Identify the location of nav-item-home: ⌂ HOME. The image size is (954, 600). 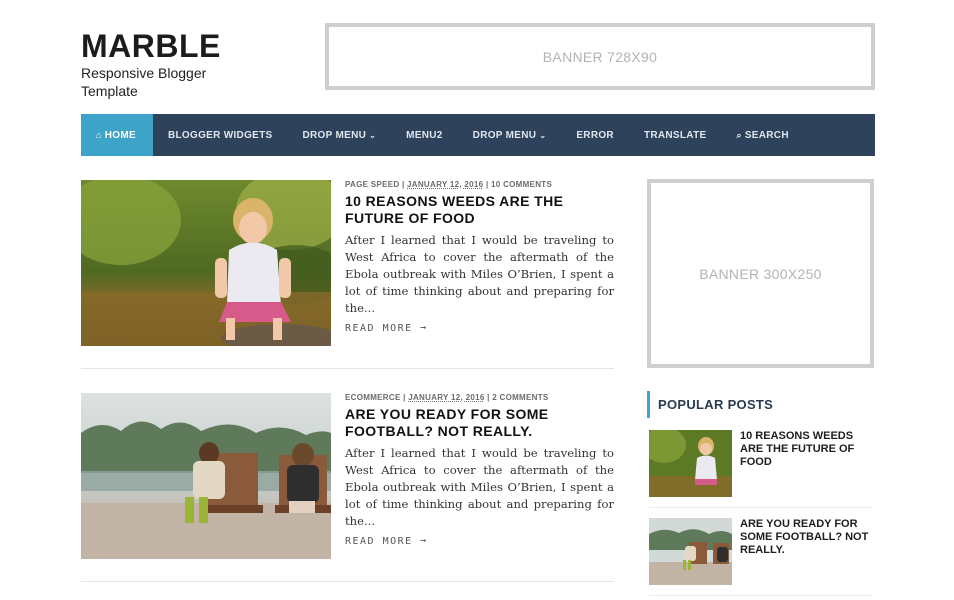
(117, 135).